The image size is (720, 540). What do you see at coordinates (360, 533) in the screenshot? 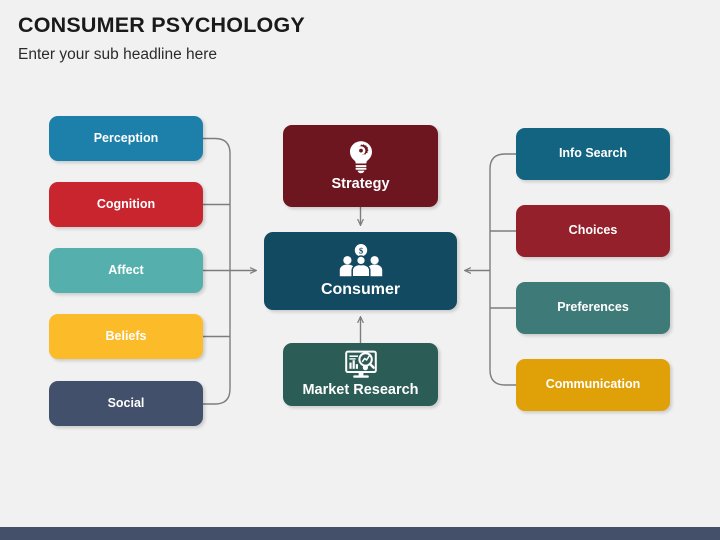
I see `footer-accent-bar` at bounding box center [360, 533].